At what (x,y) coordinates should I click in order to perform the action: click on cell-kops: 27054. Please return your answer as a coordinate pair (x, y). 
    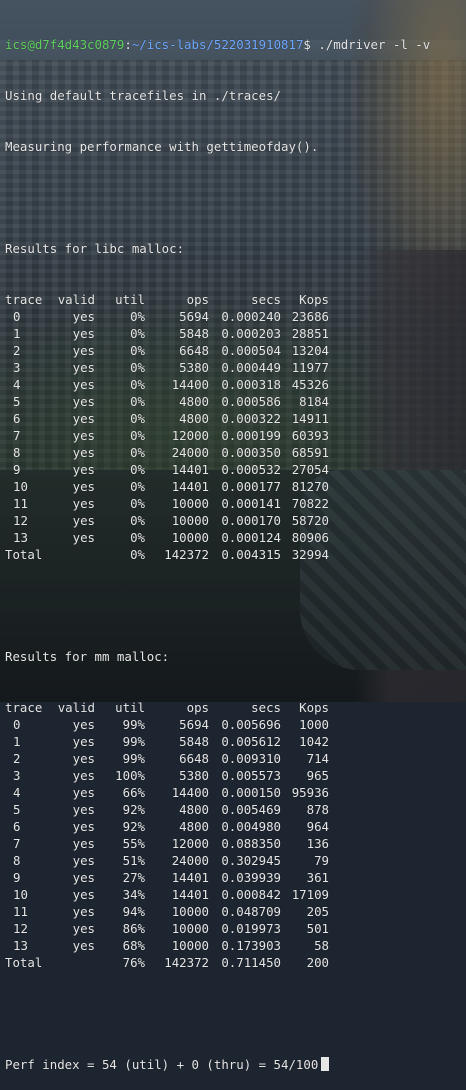
    Looking at the image, I should click on (310, 469).